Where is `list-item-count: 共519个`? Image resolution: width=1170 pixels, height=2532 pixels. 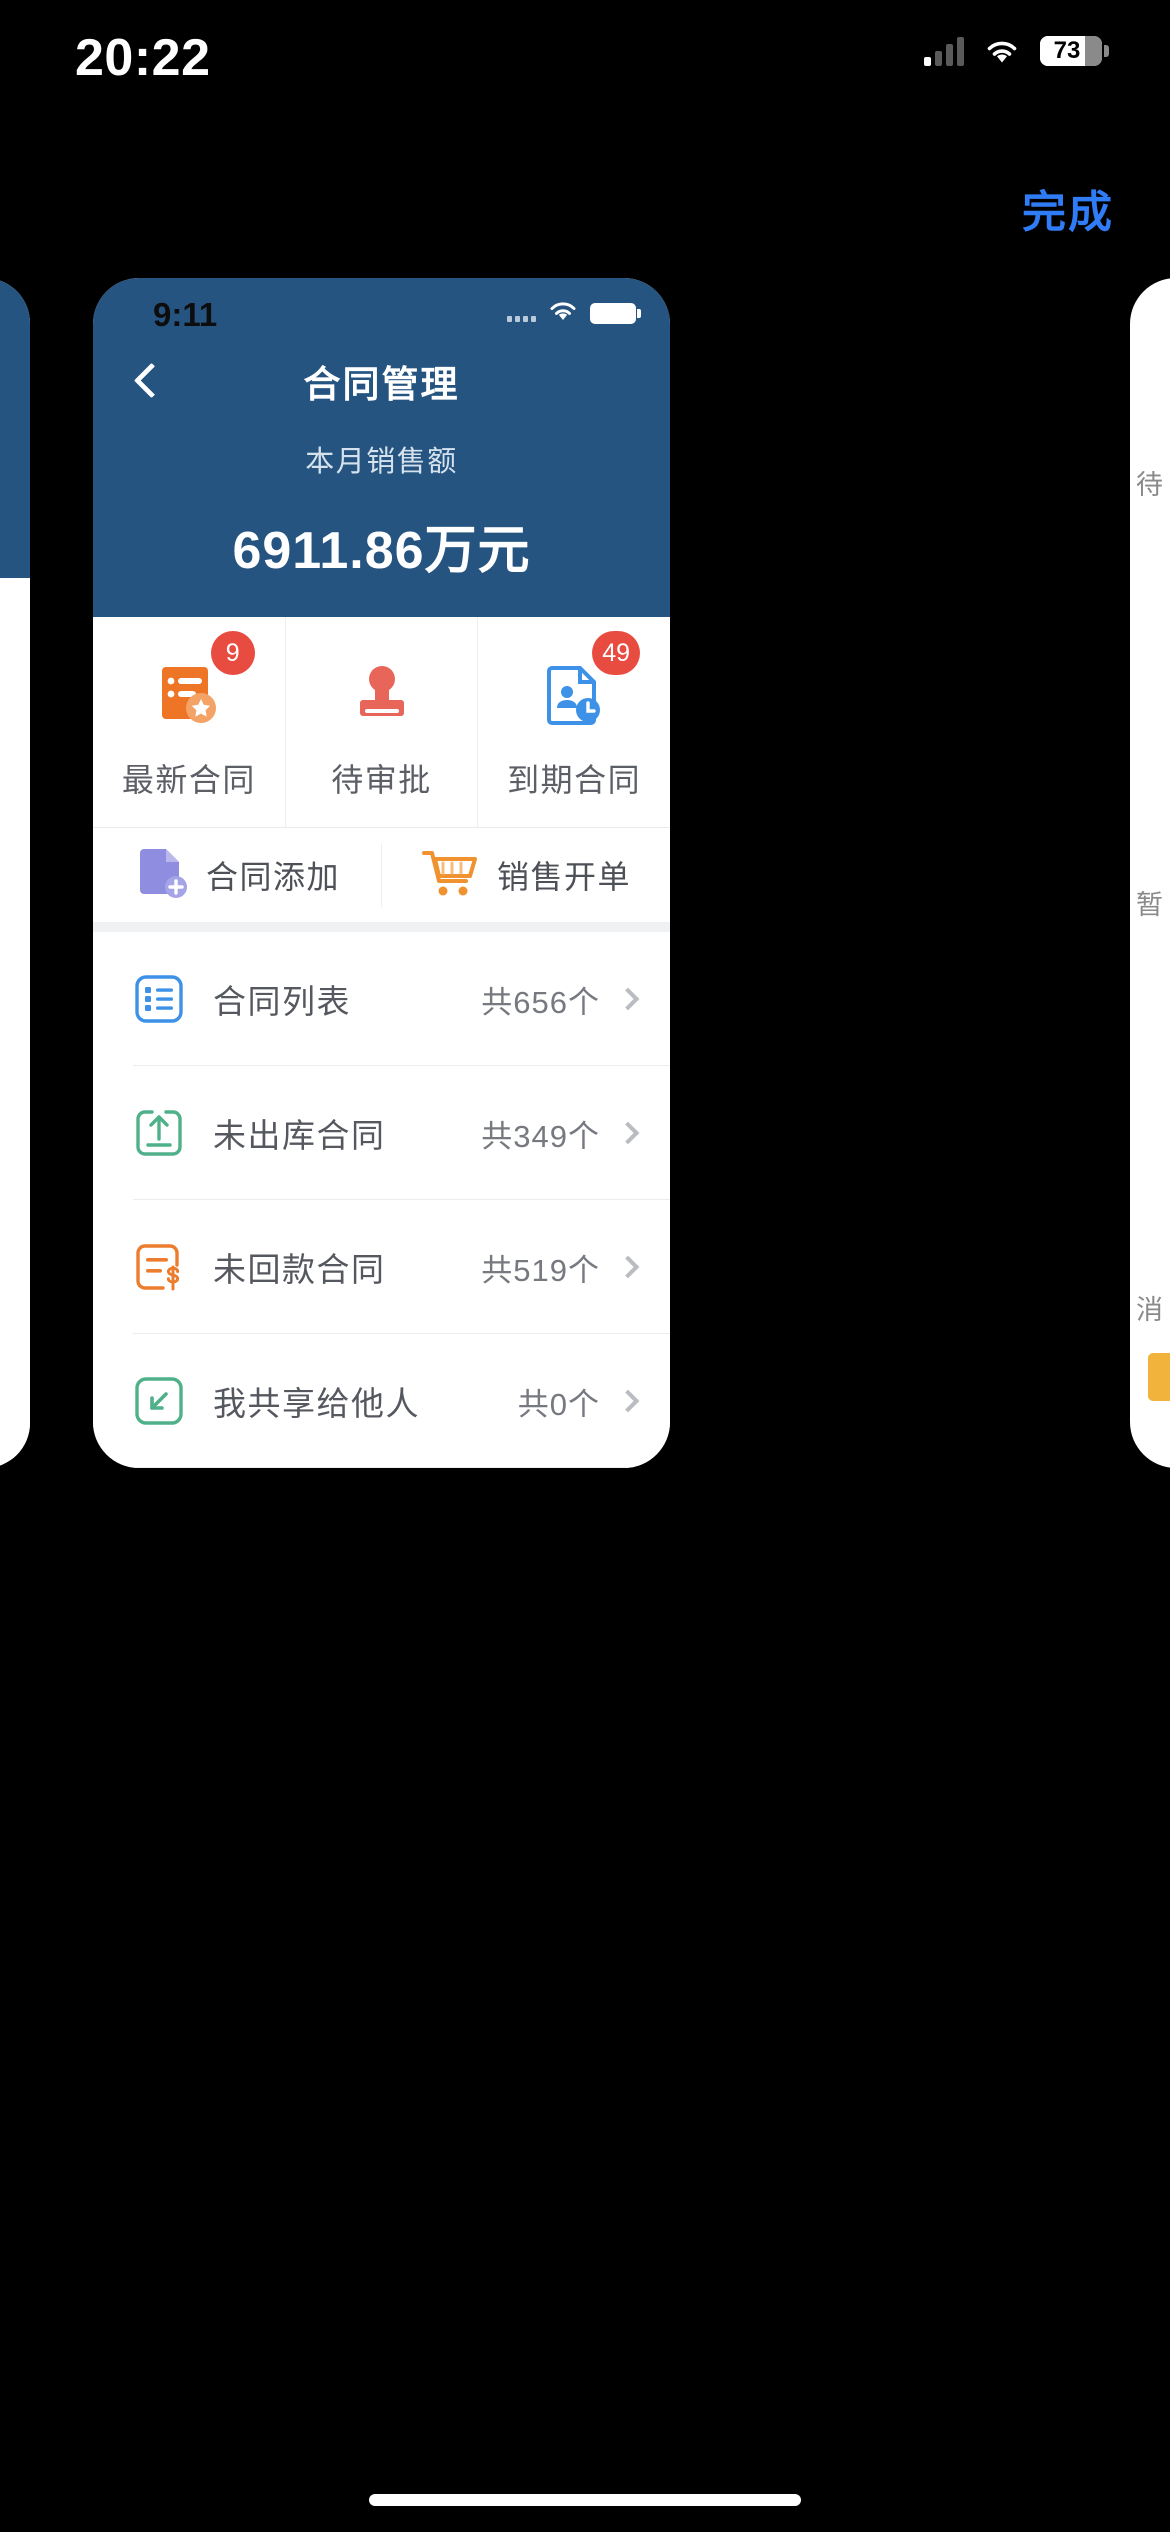
list-item-count: 共519个 is located at coordinates (540, 1270).